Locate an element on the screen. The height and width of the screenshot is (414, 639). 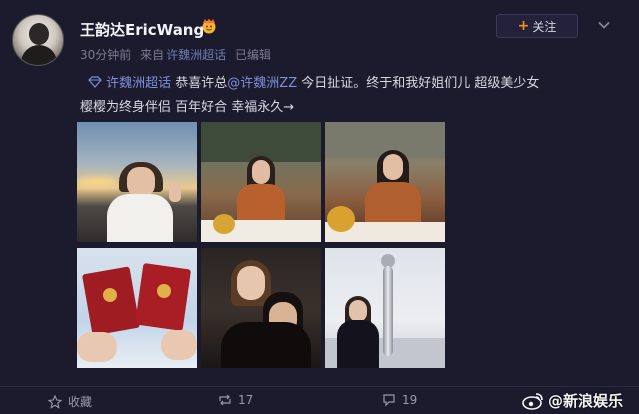
post-meta: 30分钟前 来自 许魏洲超话 已编辑 is located at coordinates (178, 54).